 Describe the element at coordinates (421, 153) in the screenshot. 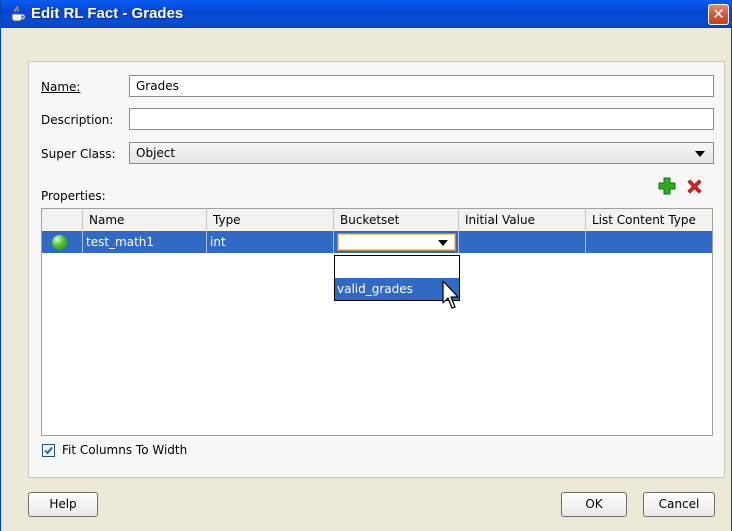

I see `superclass-select: Object` at that location.